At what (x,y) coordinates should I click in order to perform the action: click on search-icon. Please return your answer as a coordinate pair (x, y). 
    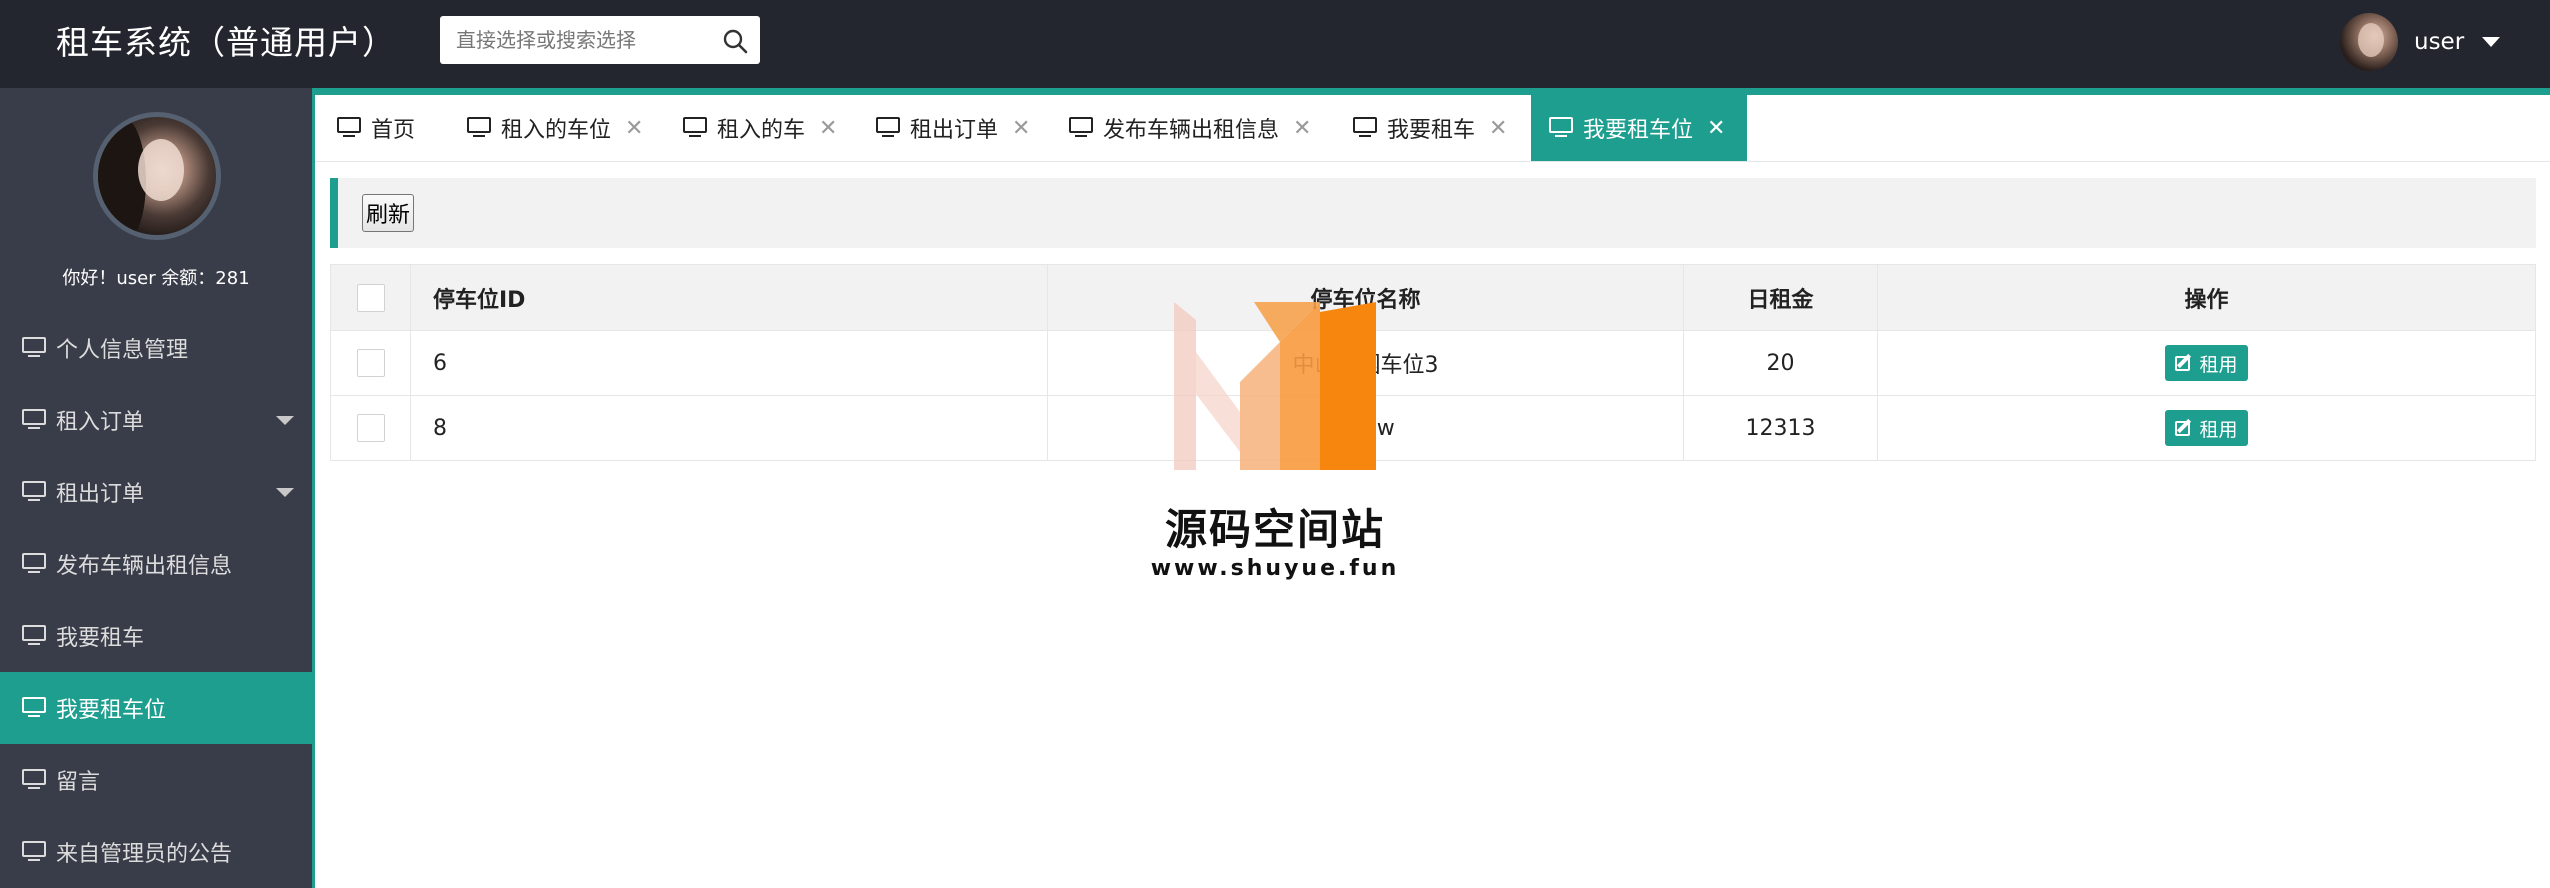
    Looking at the image, I should click on (735, 41).